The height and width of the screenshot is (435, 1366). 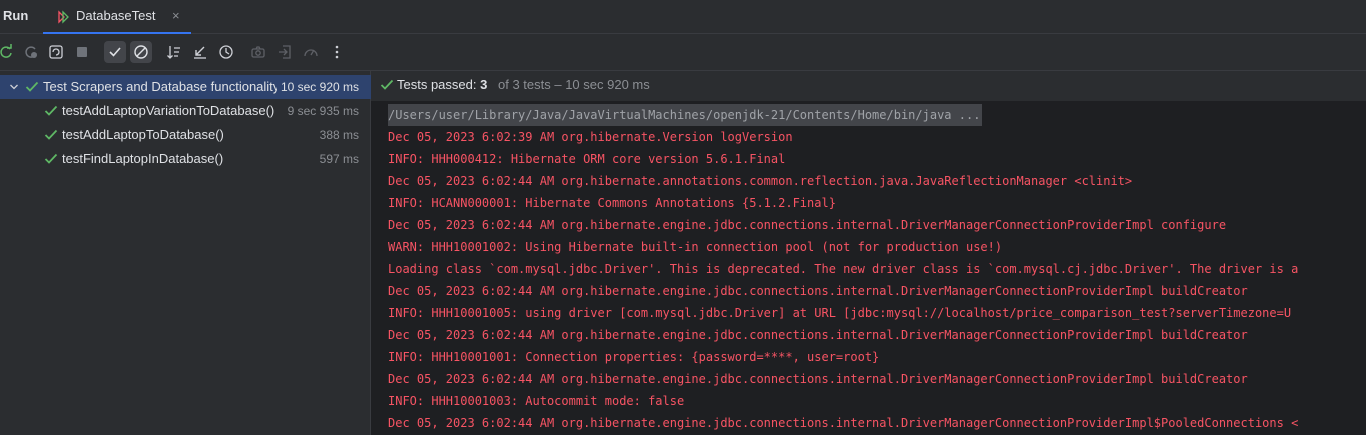 What do you see at coordinates (82, 52) in the screenshot?
I see `stop-icon` at bounding box center [82, 52].